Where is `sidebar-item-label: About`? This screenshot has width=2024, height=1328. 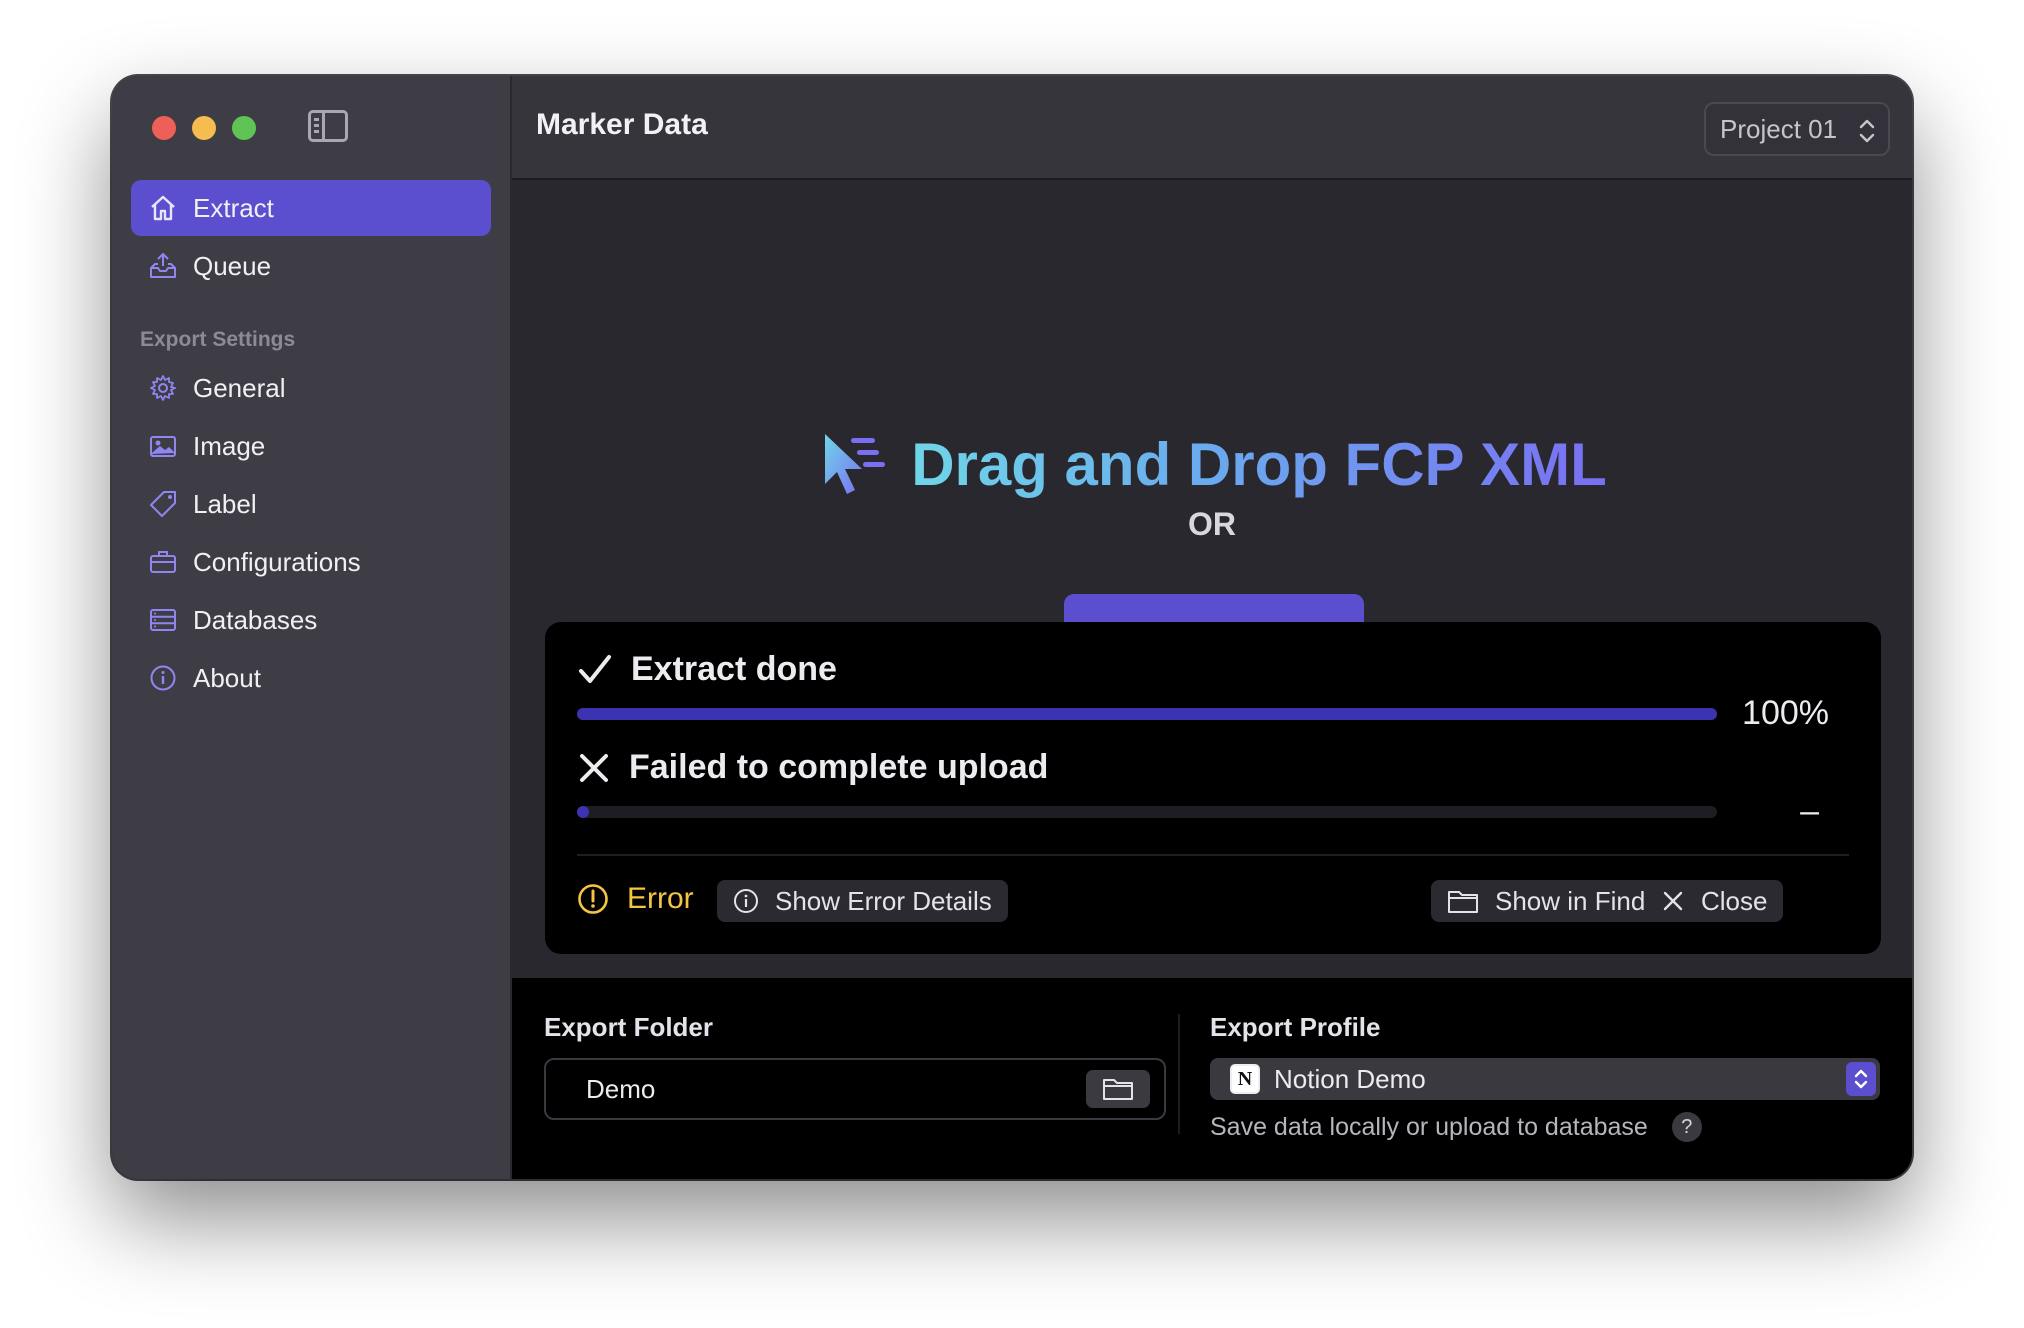 sidebar-item-label: About is located at coordinates (227, 677).